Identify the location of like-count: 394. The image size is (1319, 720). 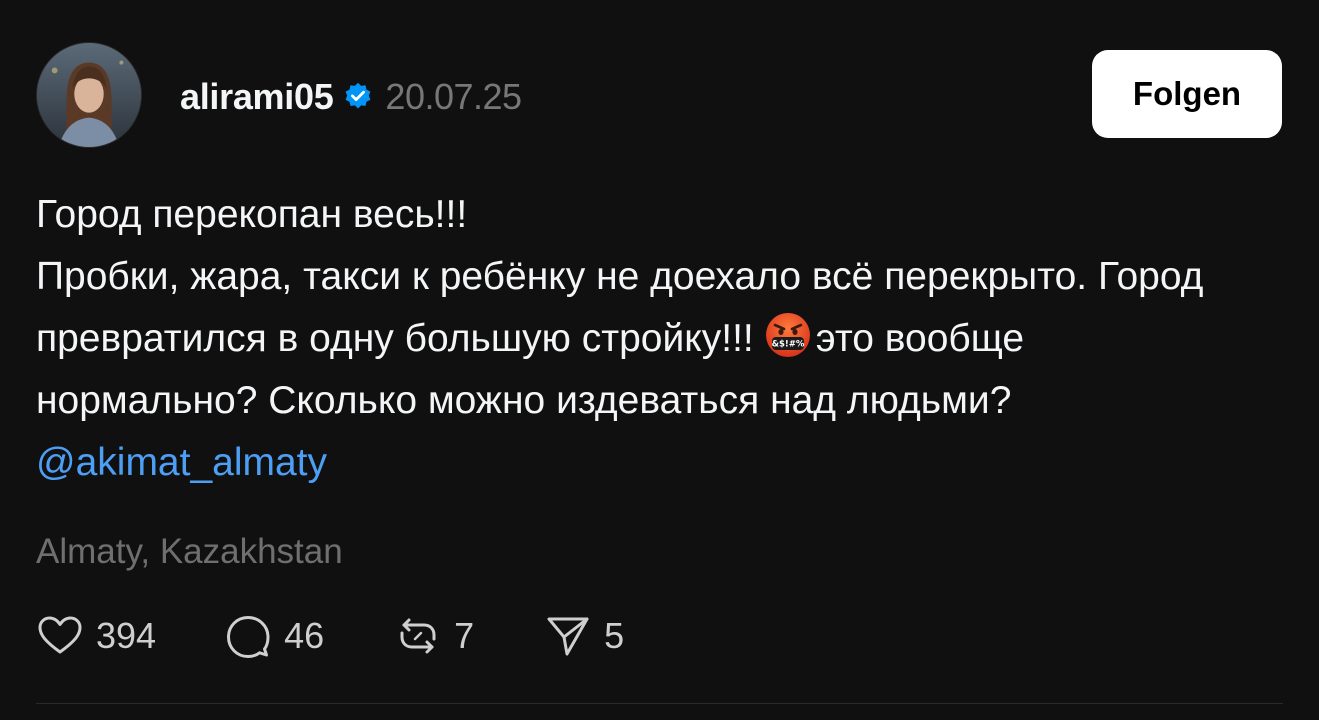
(126, 635).